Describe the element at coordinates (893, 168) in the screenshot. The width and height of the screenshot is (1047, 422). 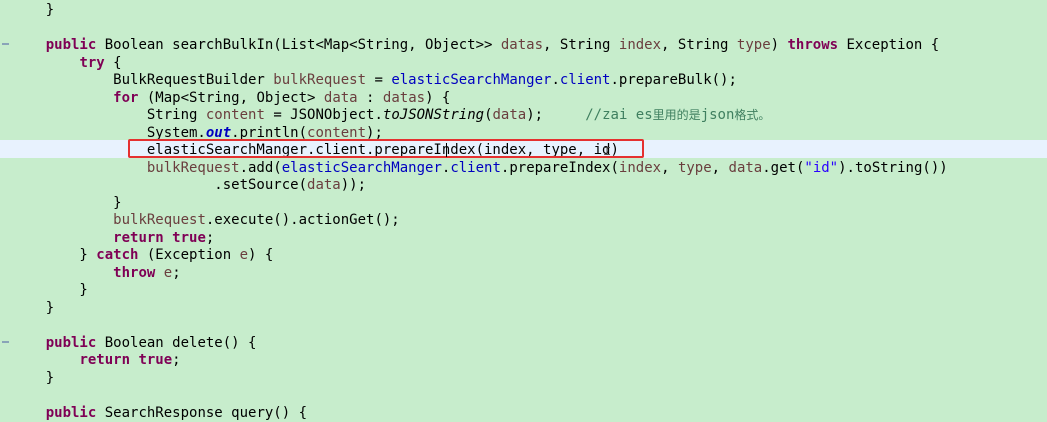
I see `code-token: ).toString())` at that location.